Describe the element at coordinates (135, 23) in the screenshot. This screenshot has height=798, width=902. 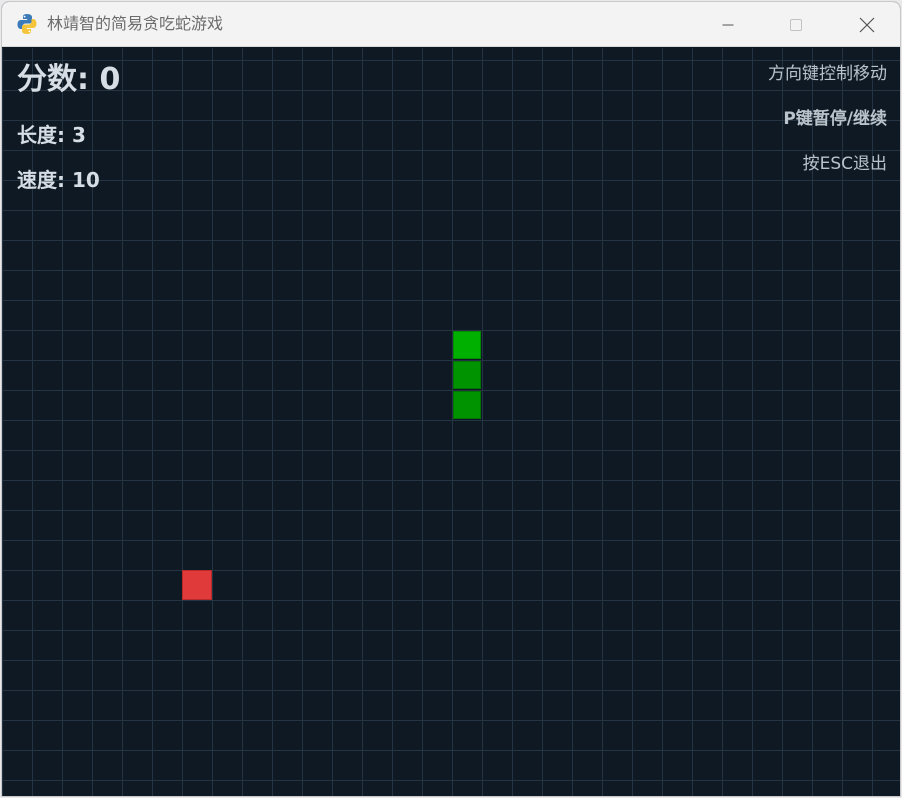
I see `window-title: 林靖智的简易贪吃蛇游戏` at that location.